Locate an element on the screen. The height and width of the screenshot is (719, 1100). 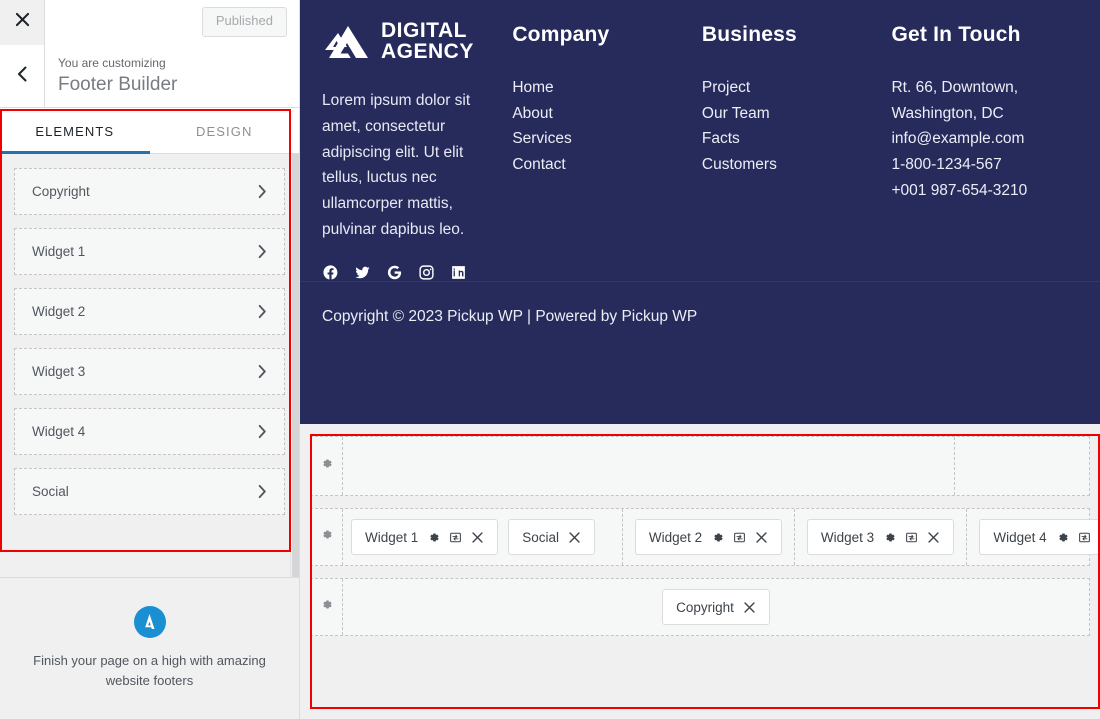
brand-name-line2: AGENCY is located at coordinates (427, 51).